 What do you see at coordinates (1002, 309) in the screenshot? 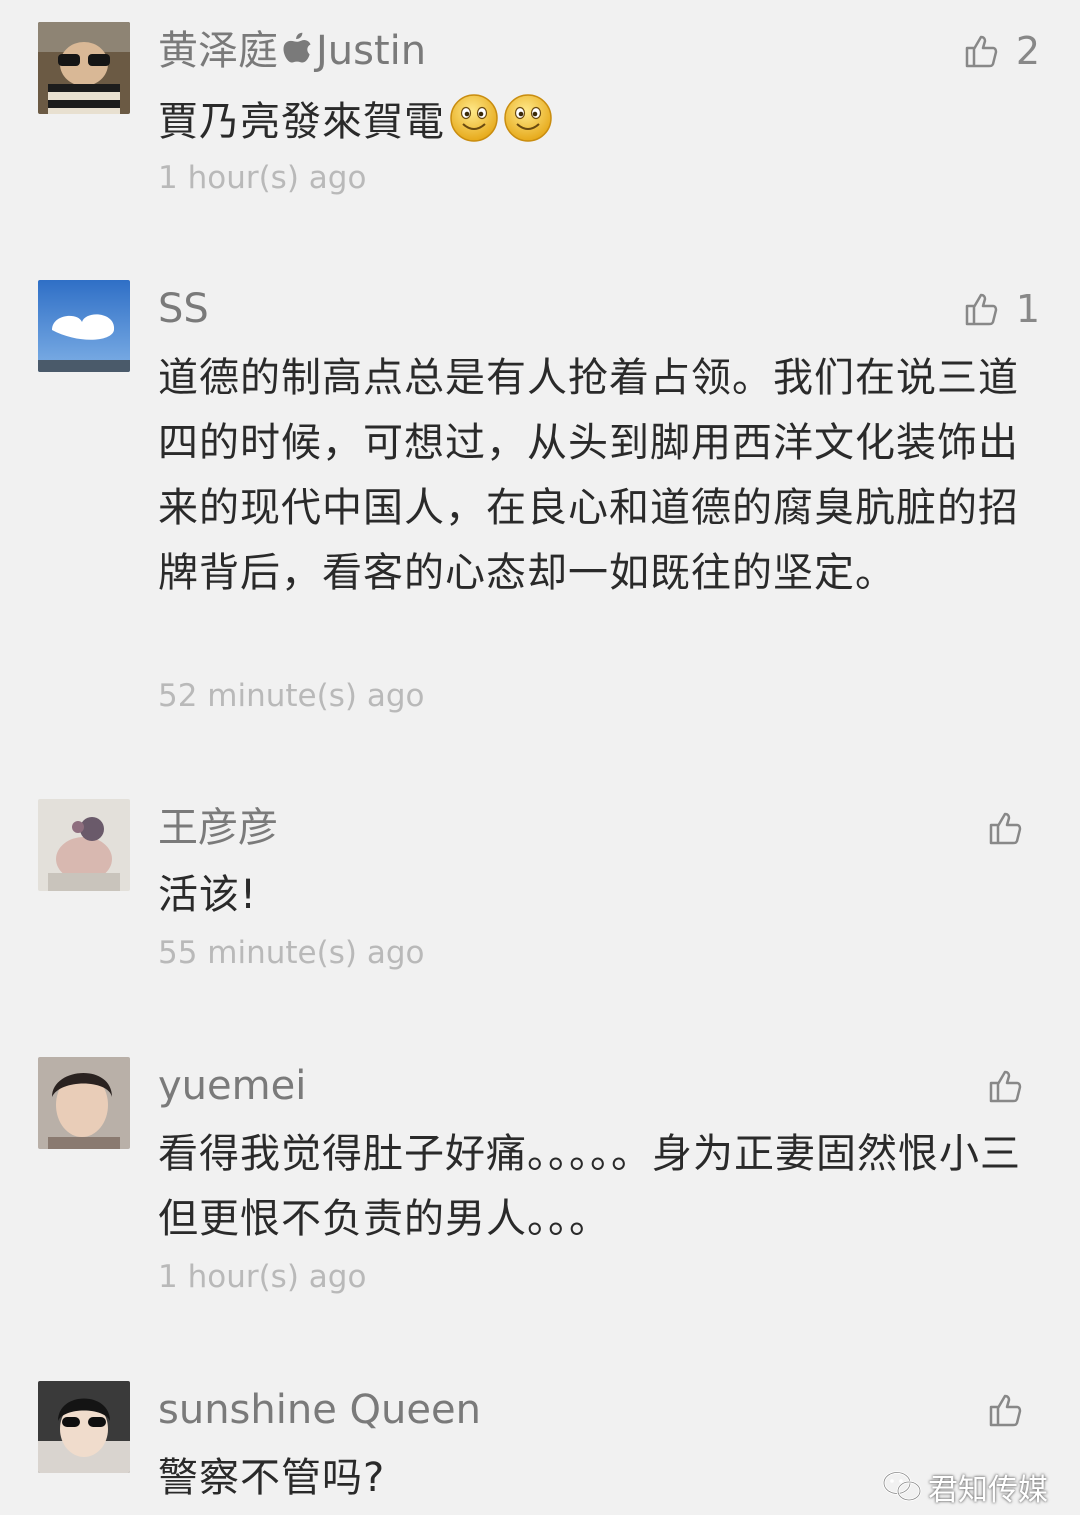
I see `like-button: 1` at bounding box center [1002, 309].